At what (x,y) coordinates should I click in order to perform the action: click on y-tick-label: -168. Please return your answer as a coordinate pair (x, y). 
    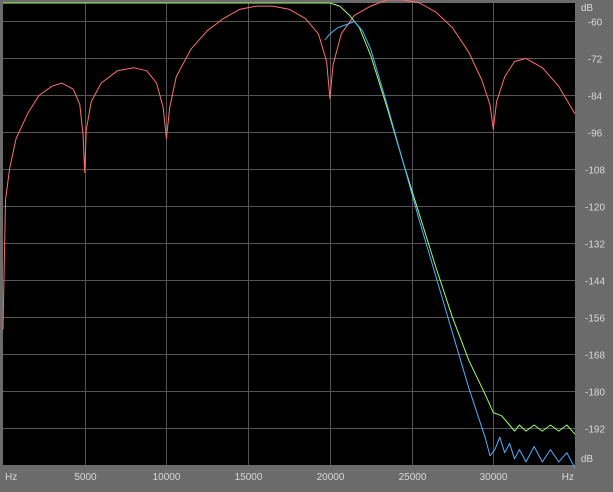
    Looking at the image, I should click on (595, 356).